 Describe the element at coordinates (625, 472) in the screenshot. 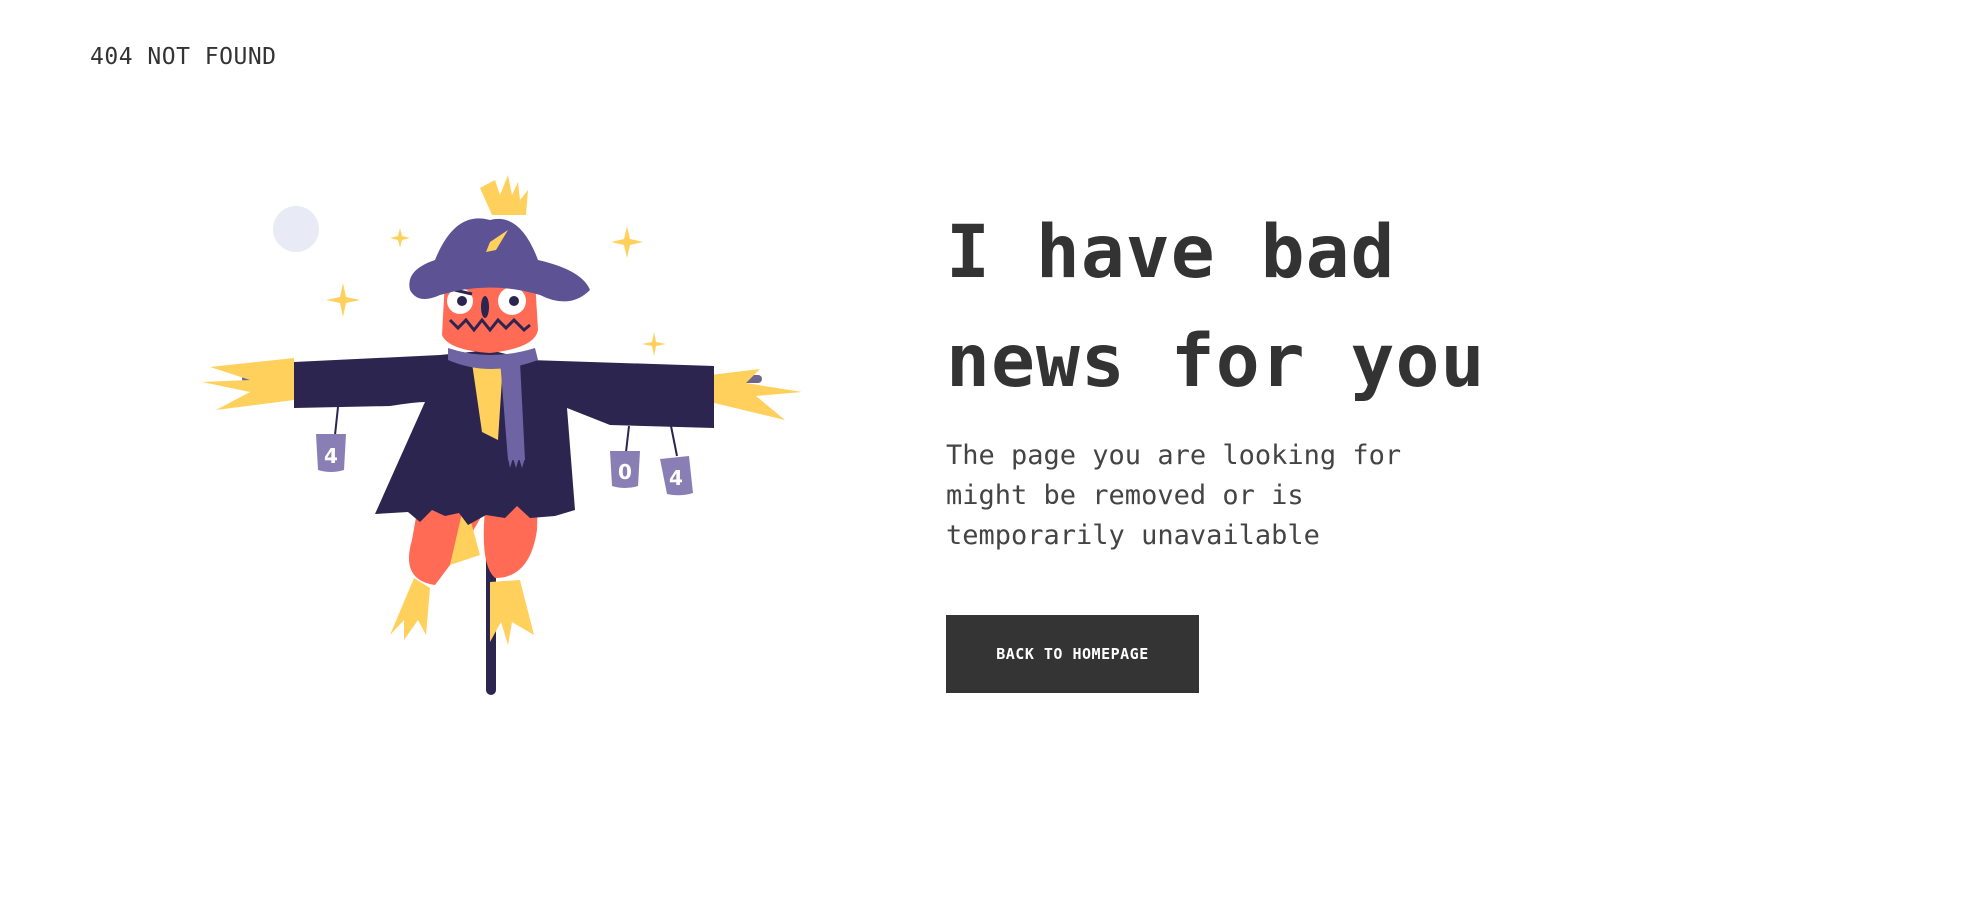

I see `can-middle-digit: 0` at that location.